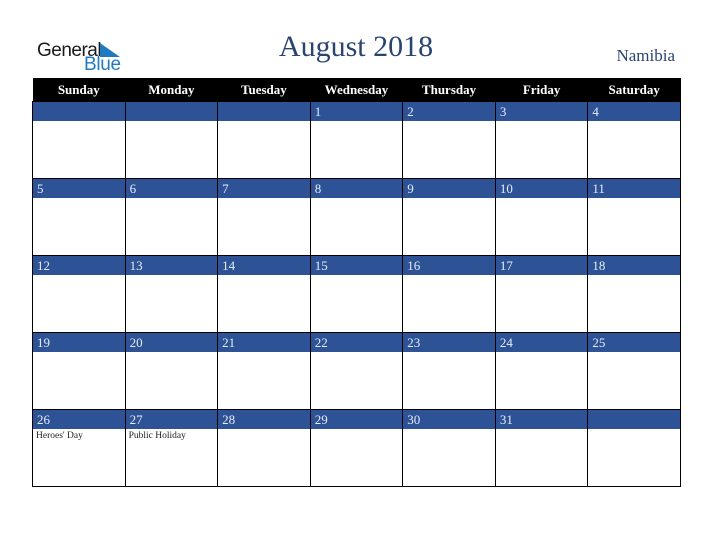 This screenshot has width=712, height=550. Describe the element at coordinates (541, 371) in the screenshot. I see `day-cell: 24` at that location.